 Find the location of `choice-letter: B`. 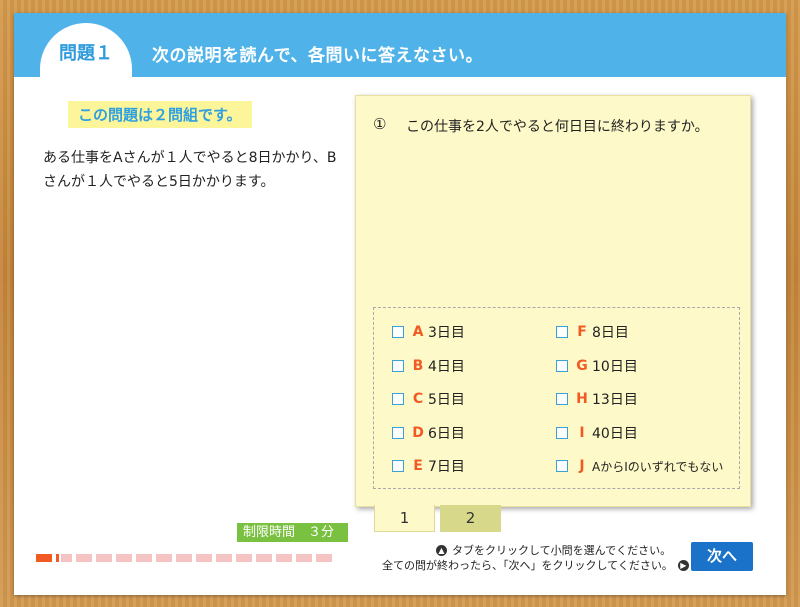

choice-letter: B is located at coordinates (418, 366).